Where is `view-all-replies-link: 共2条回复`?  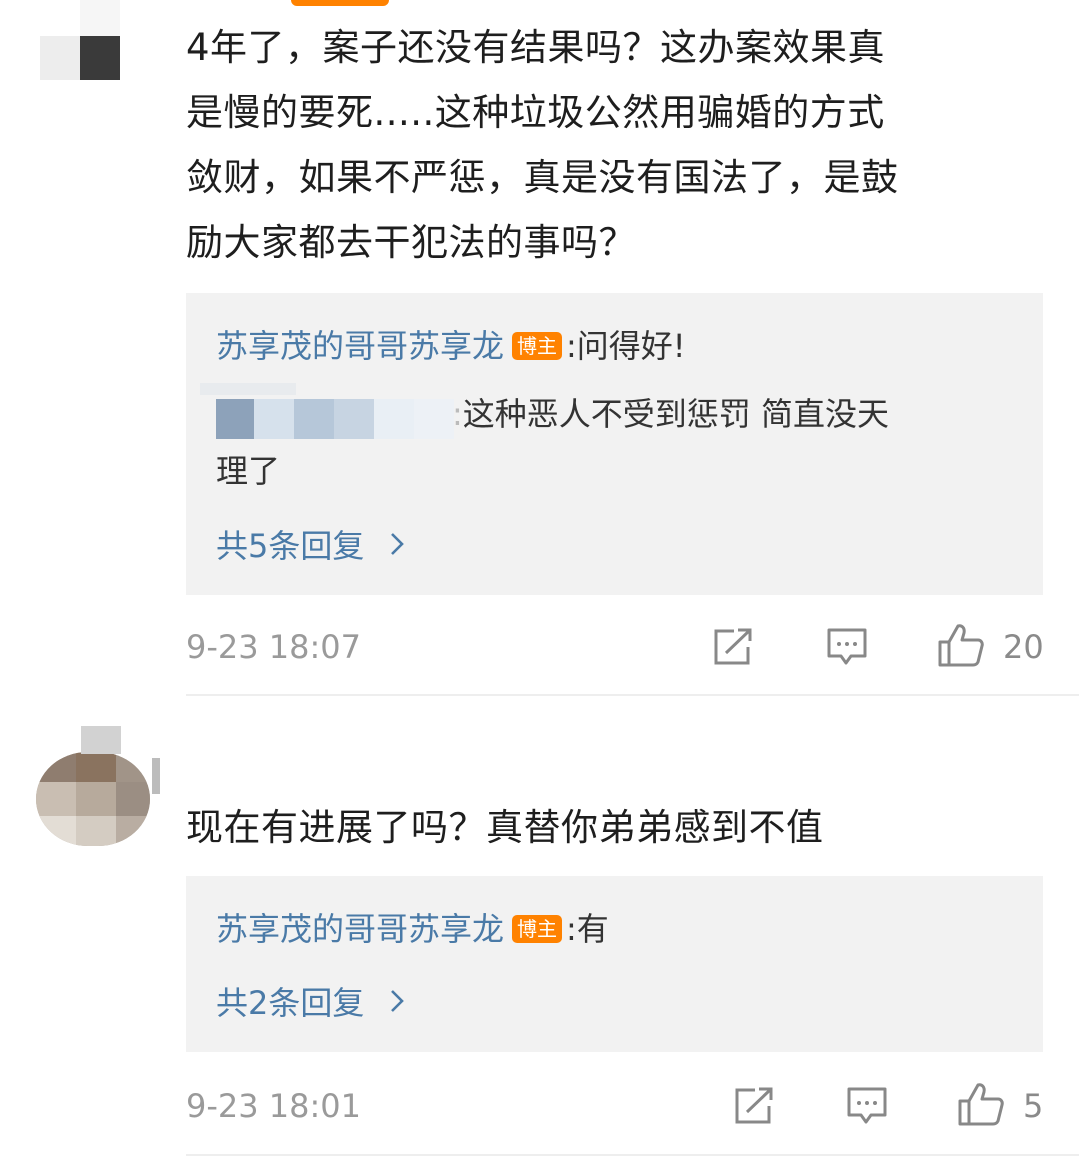 view-all-replies-link: 共2条回复 is located at coordinates (310, 1001).